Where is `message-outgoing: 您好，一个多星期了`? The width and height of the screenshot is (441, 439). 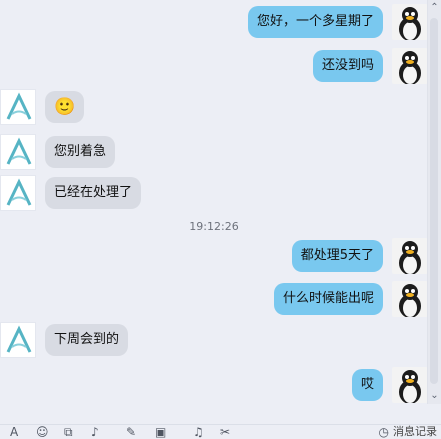 message-outgoing: 您好，一个多星期了 is located at coordinates (337, 22).